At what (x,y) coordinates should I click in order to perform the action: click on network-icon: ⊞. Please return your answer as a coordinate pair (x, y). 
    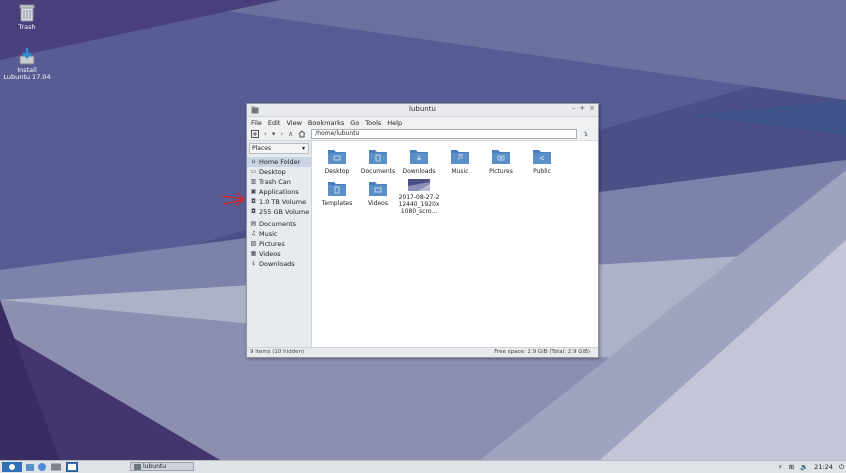
    Looking at the image, I should click on (791, 467).